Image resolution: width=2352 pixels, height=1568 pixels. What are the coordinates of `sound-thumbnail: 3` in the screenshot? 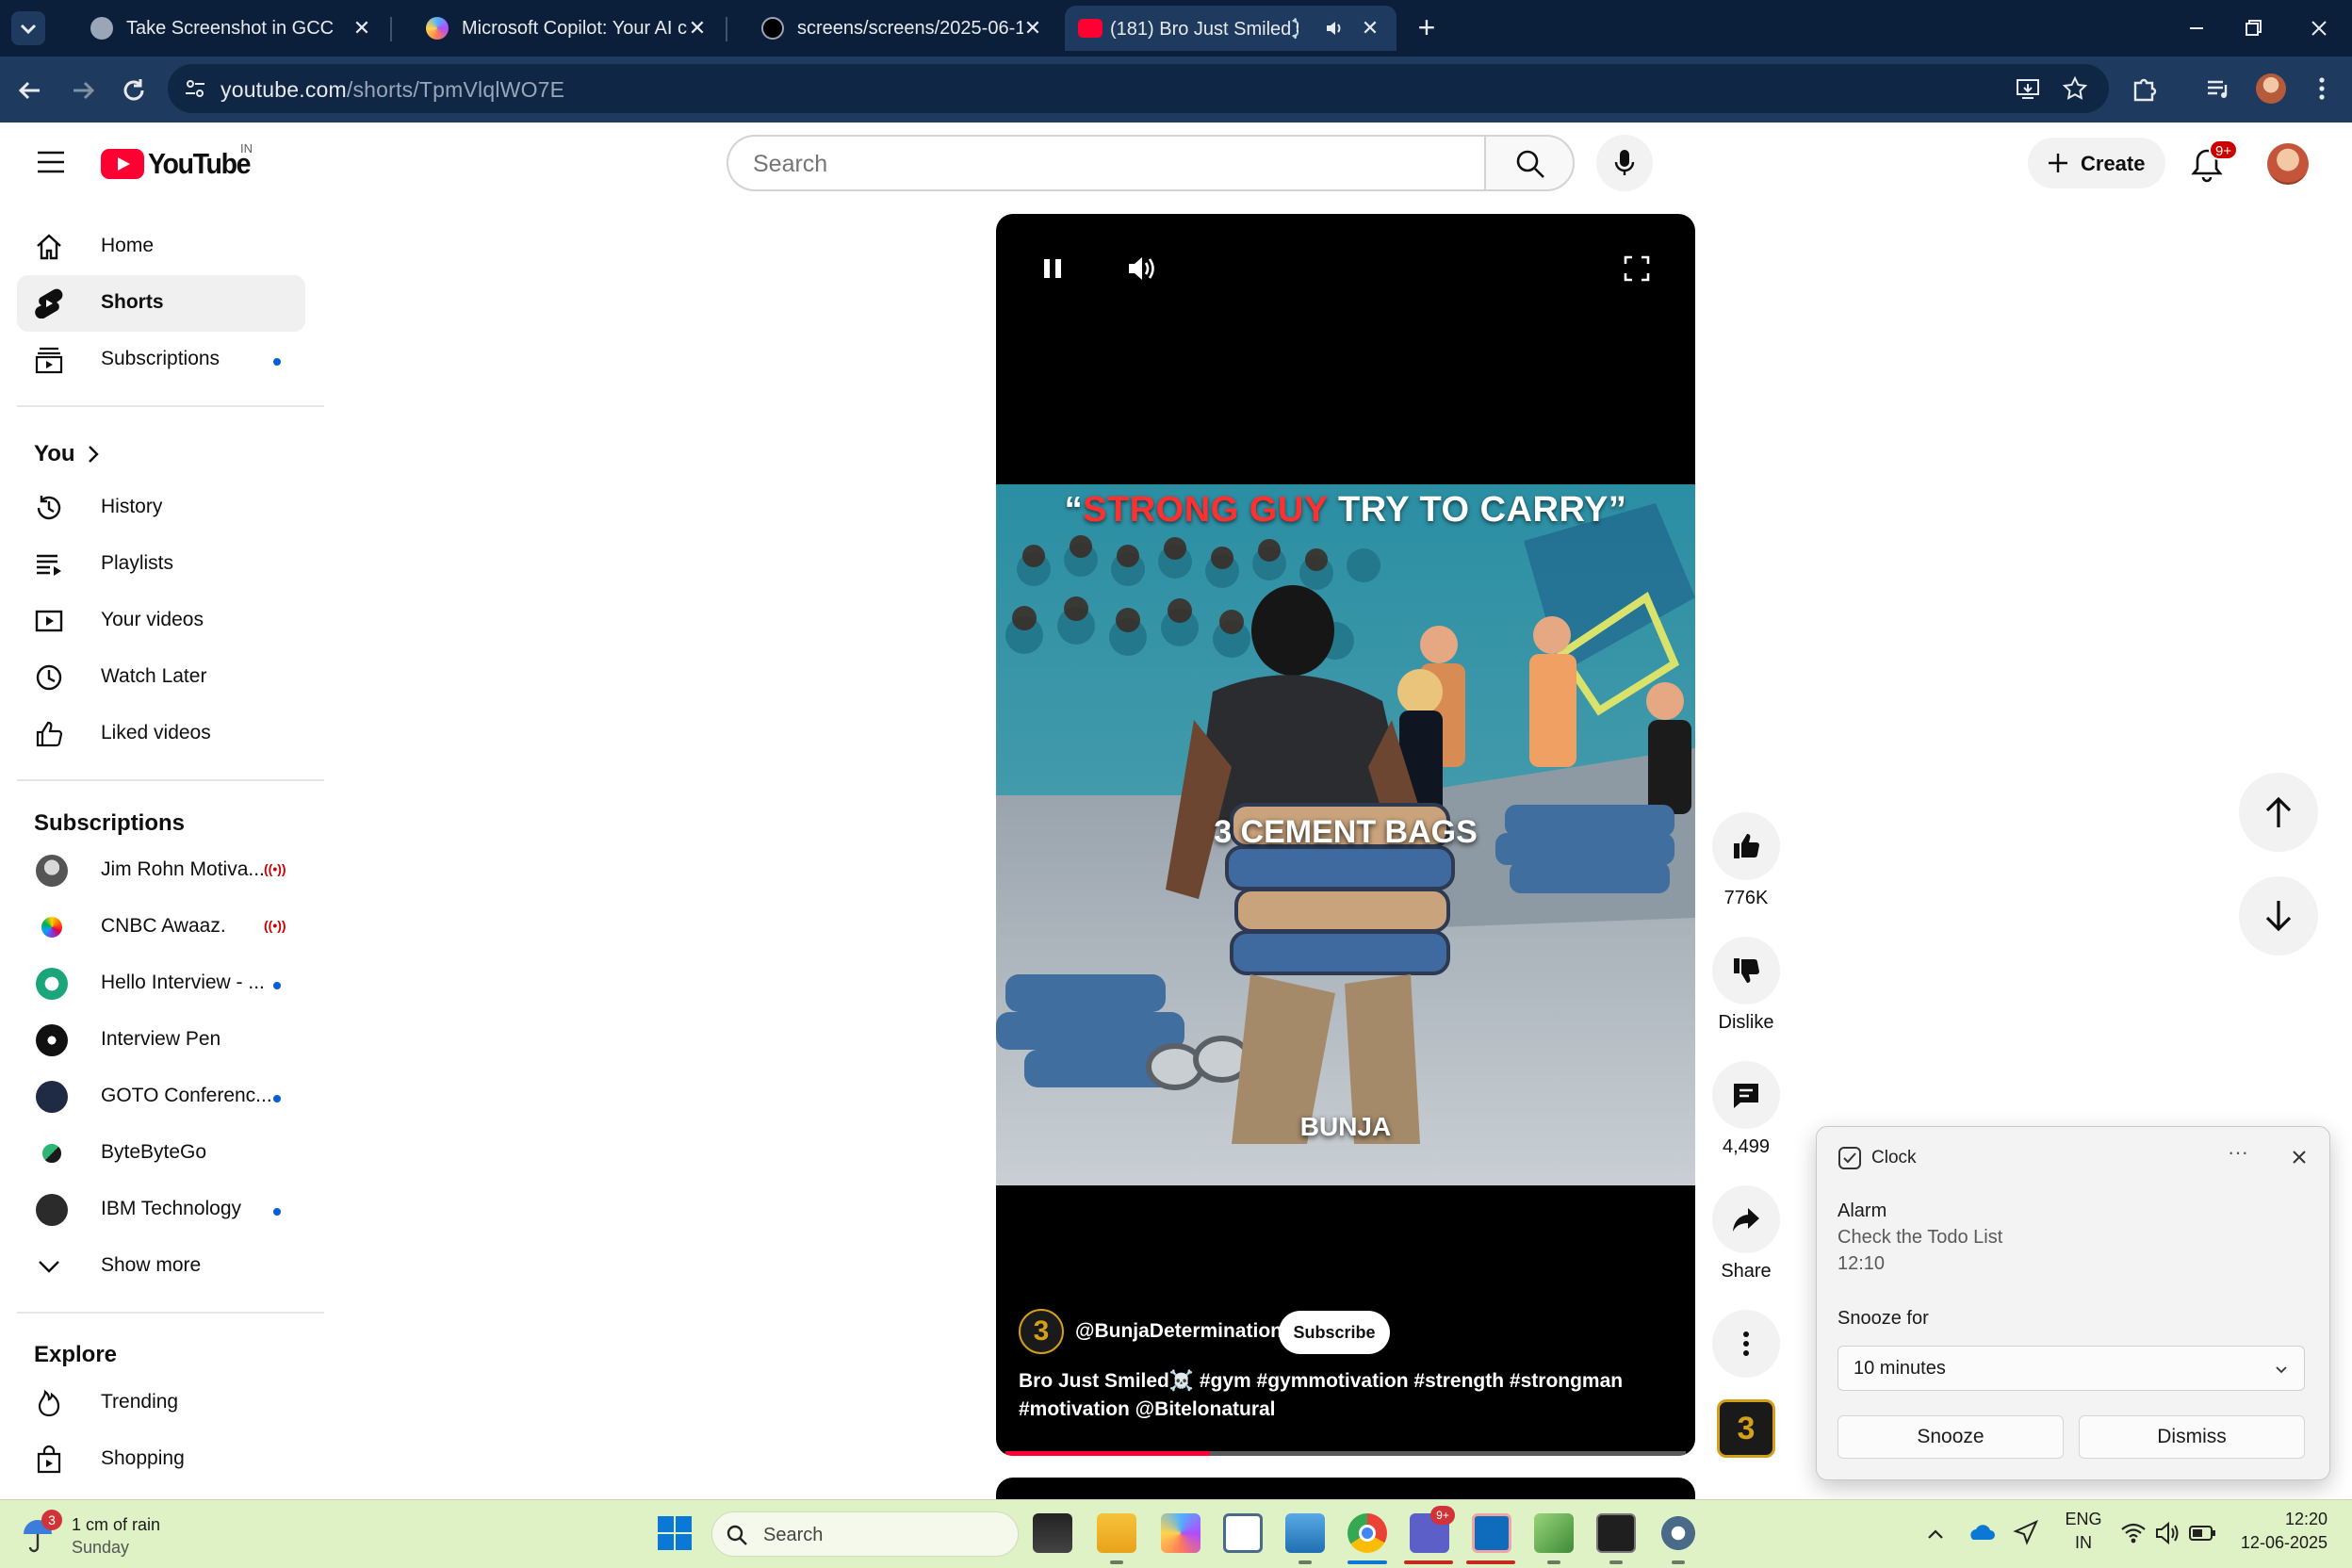 It's located at (1746, 1428).